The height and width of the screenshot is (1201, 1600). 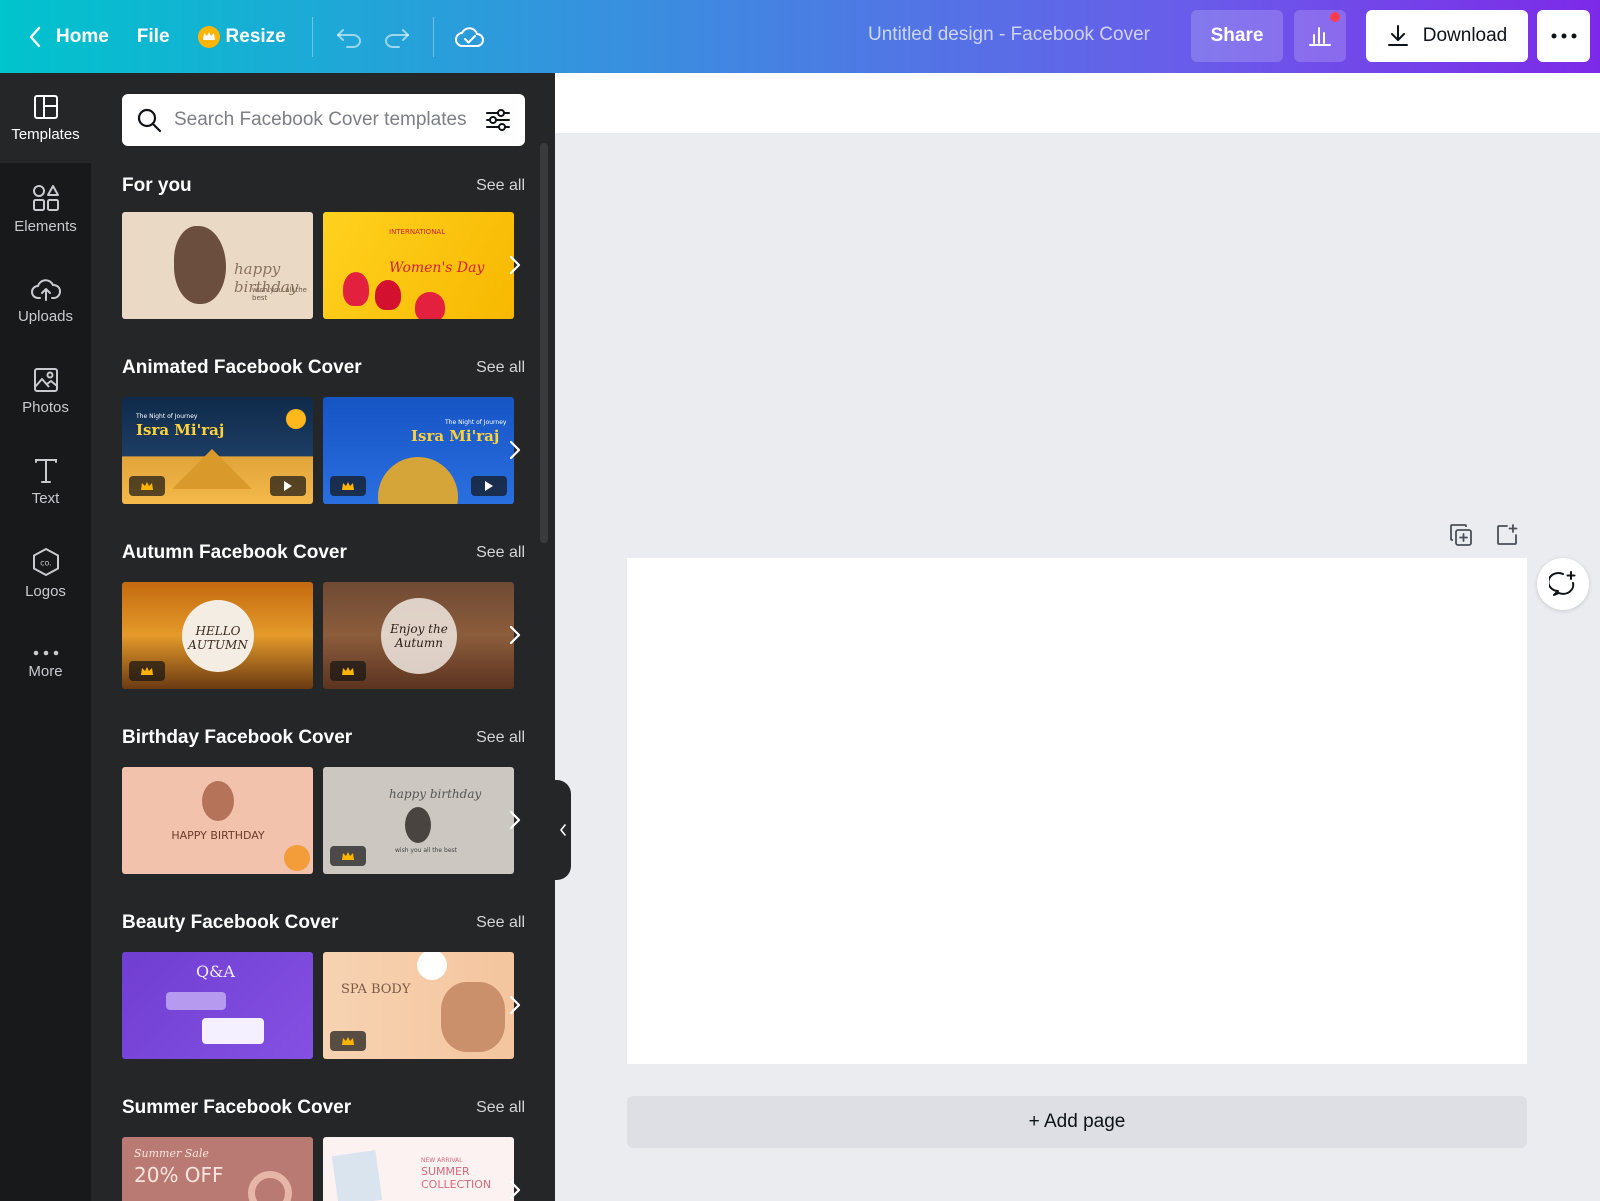 What do you see at coordinates (153, 37) in the screenshot?
I see `file-menu: File` at bounding box center [153, 37].